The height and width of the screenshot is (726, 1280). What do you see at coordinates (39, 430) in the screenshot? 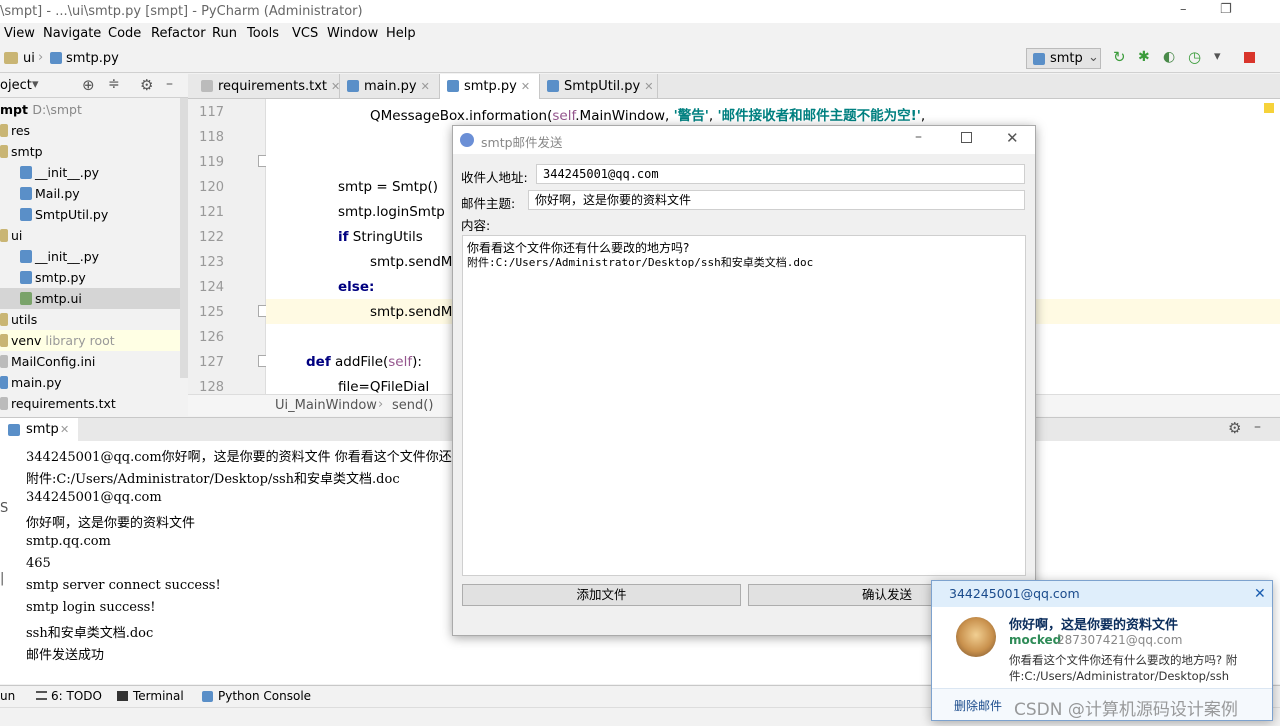
I see `run-tab: smtp ✕` at bounding box center [39, 430].